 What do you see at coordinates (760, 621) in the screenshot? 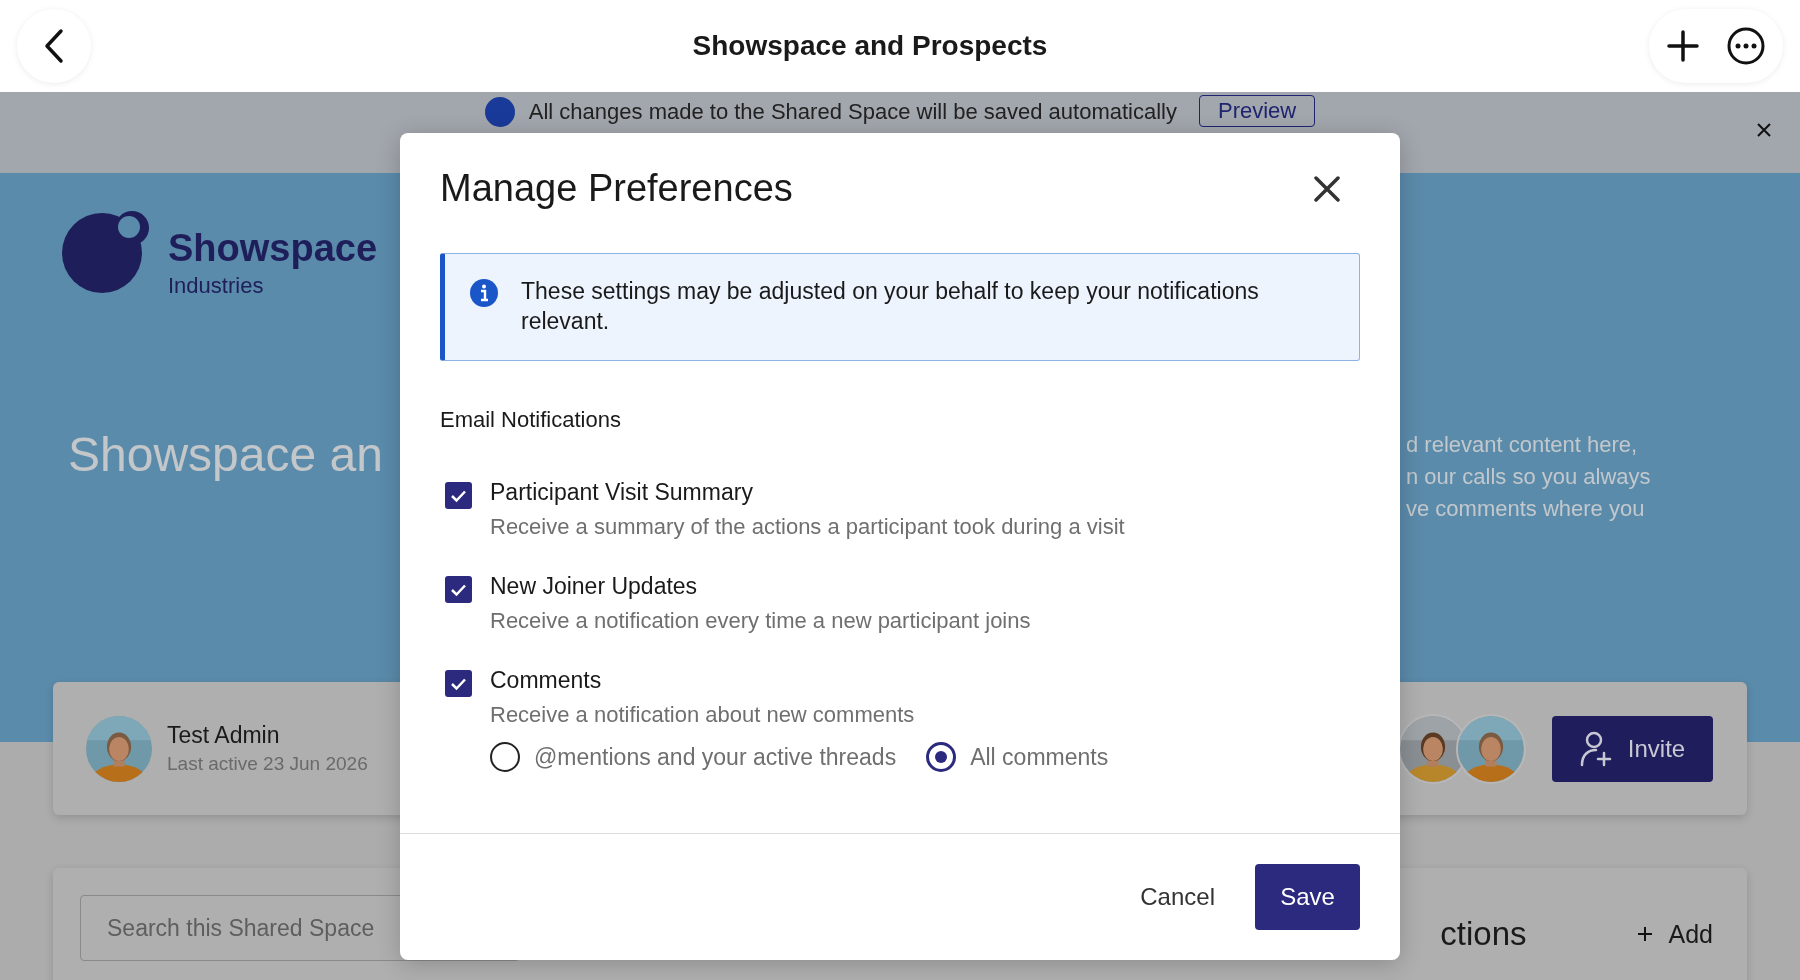
I see `option-description: Receive a notification every time a new participant joins` at bounding box center [760, 621].